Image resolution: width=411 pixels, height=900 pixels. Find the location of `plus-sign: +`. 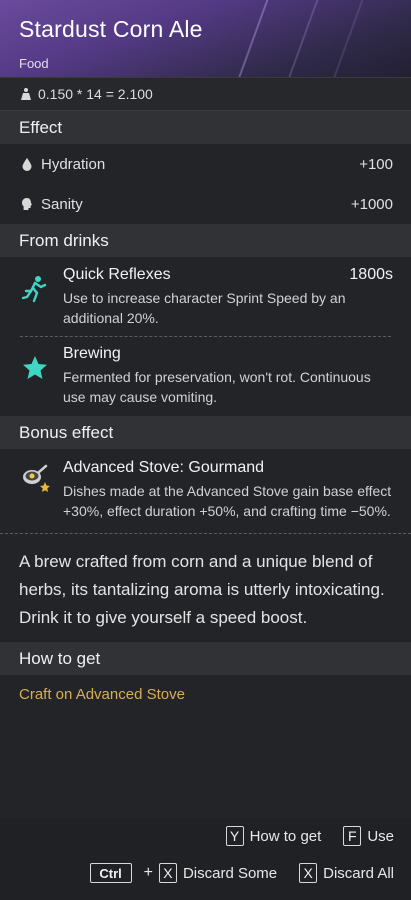

plus-sign: + is located at coordinates (148, 872).